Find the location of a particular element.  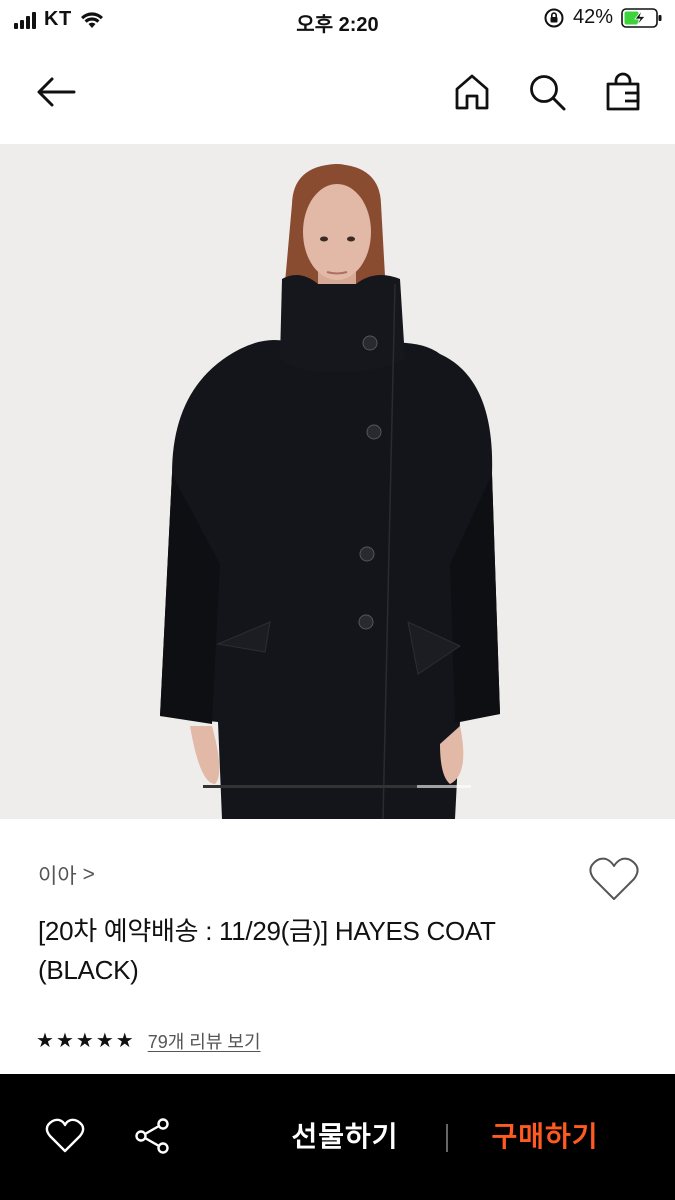

share-icon is located at coordinates (152, 1136).